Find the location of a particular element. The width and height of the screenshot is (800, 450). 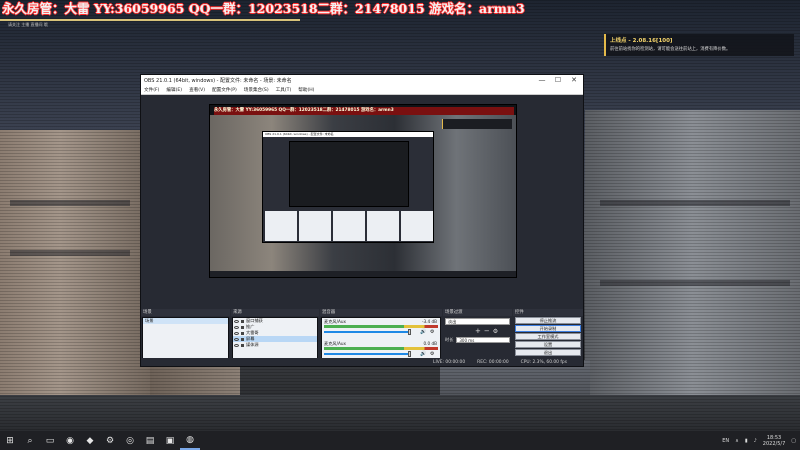

nested-obs-docks is located at coordinates (349, 226).